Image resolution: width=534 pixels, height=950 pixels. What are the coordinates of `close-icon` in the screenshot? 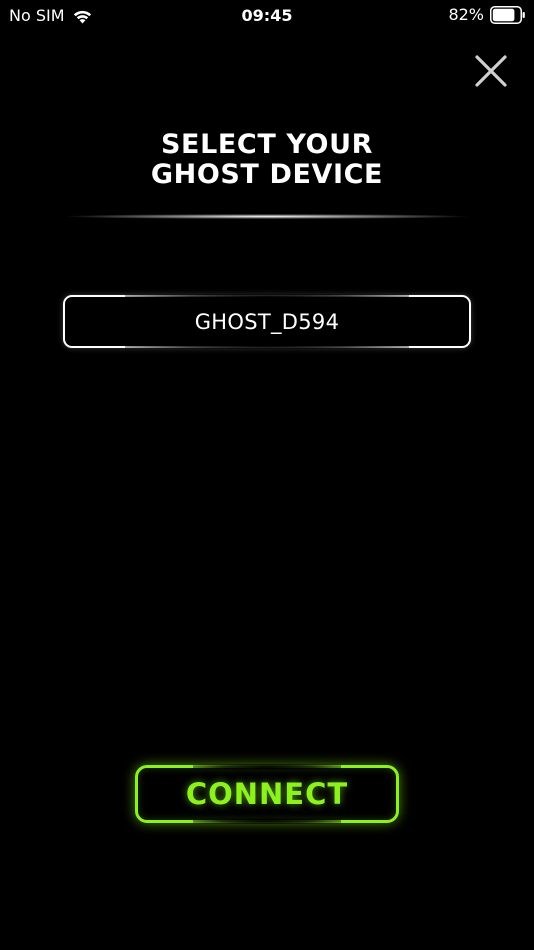 It's located at (491, 71).